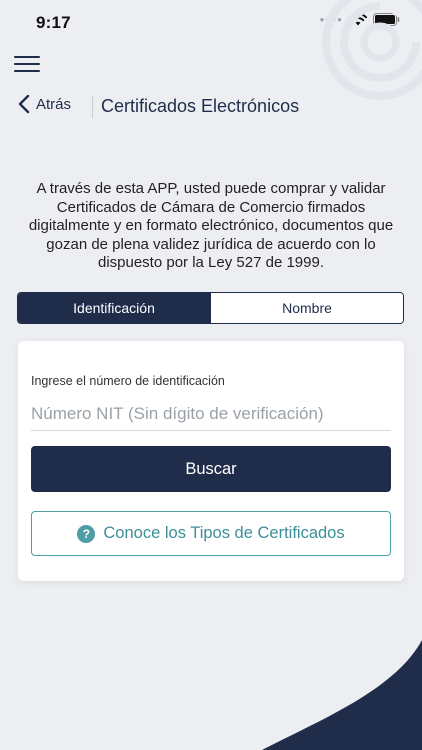 This screenshot has width=422, height=750. I want to click on tab-nombre: Nombre, so click(306, 308).